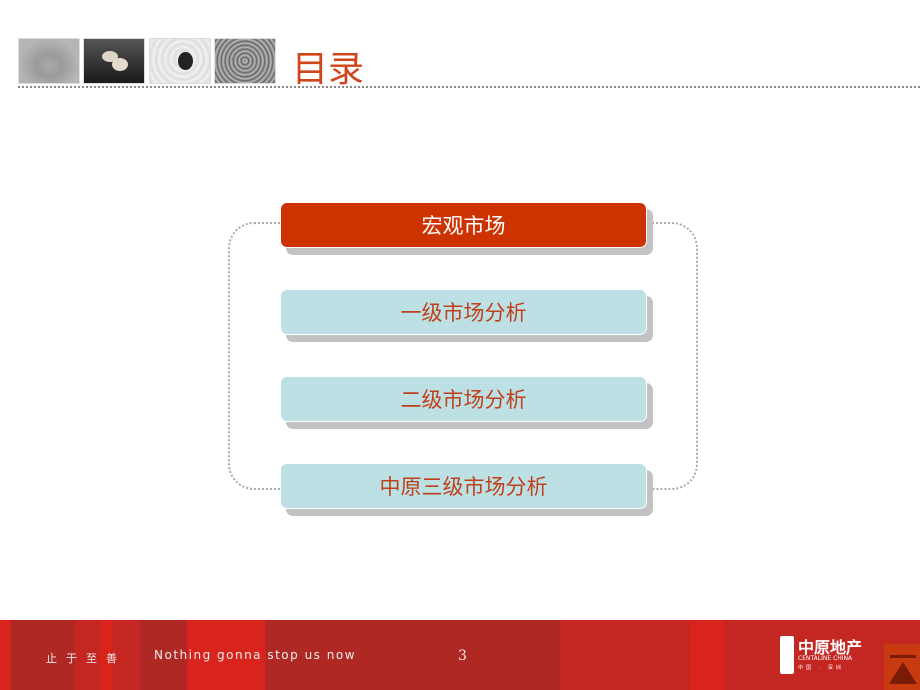 The height and width of the screenshot is (690, 920). I want to click on bracket-left, so click(258, 356).